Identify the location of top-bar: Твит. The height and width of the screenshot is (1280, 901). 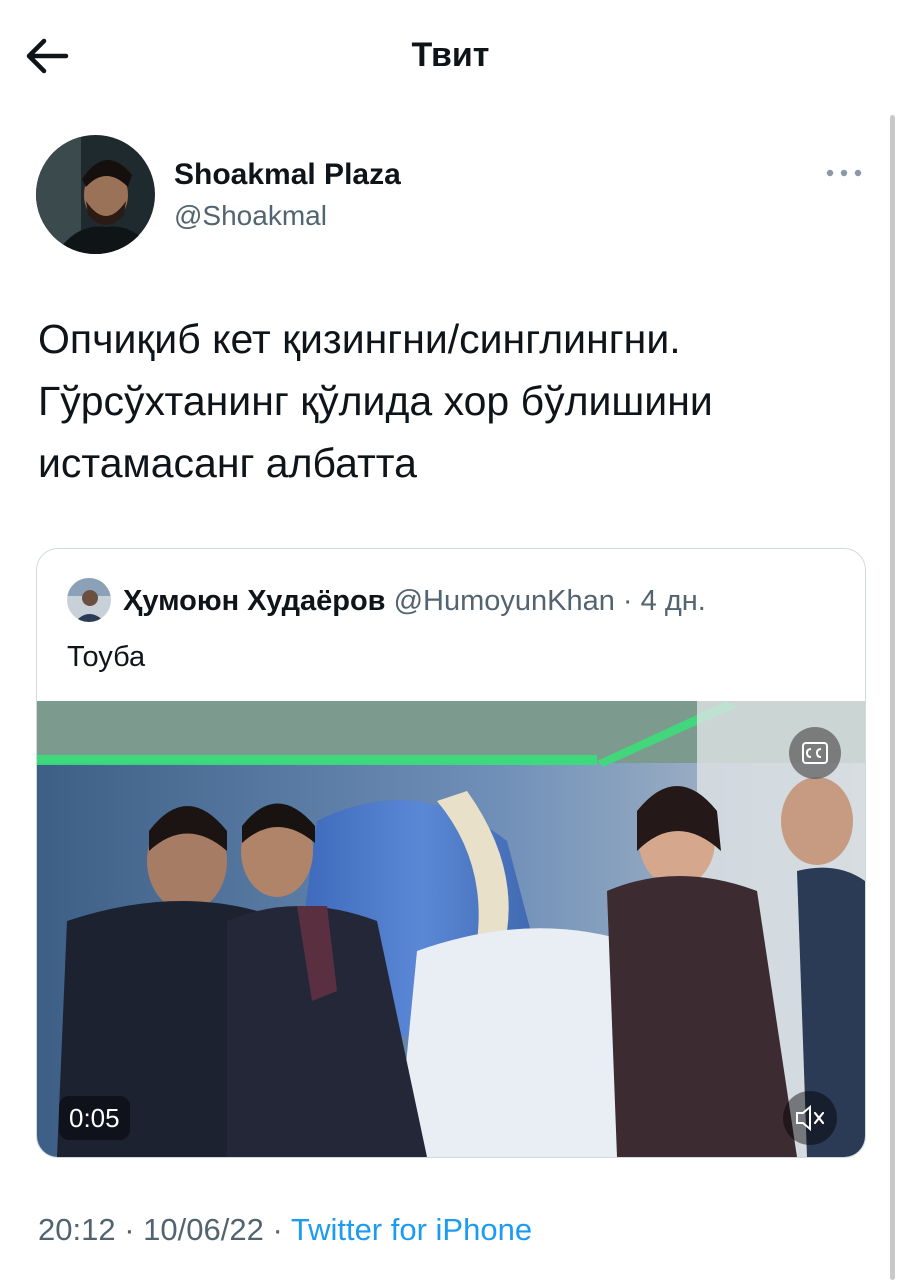
(450, 56).